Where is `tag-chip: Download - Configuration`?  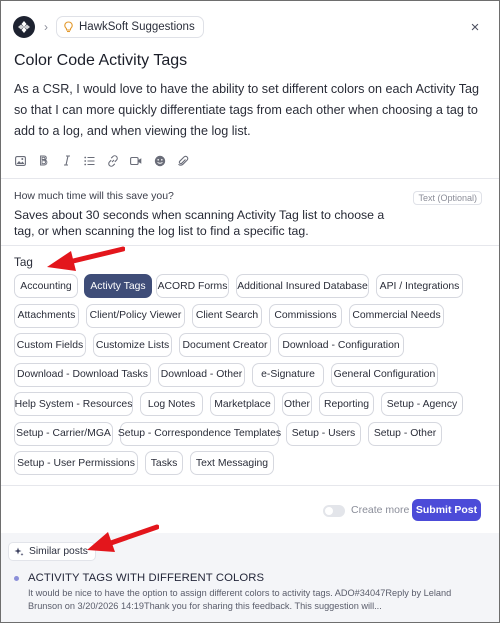 tag-chip: Download - Configuration is located at coordinates (341, 345).